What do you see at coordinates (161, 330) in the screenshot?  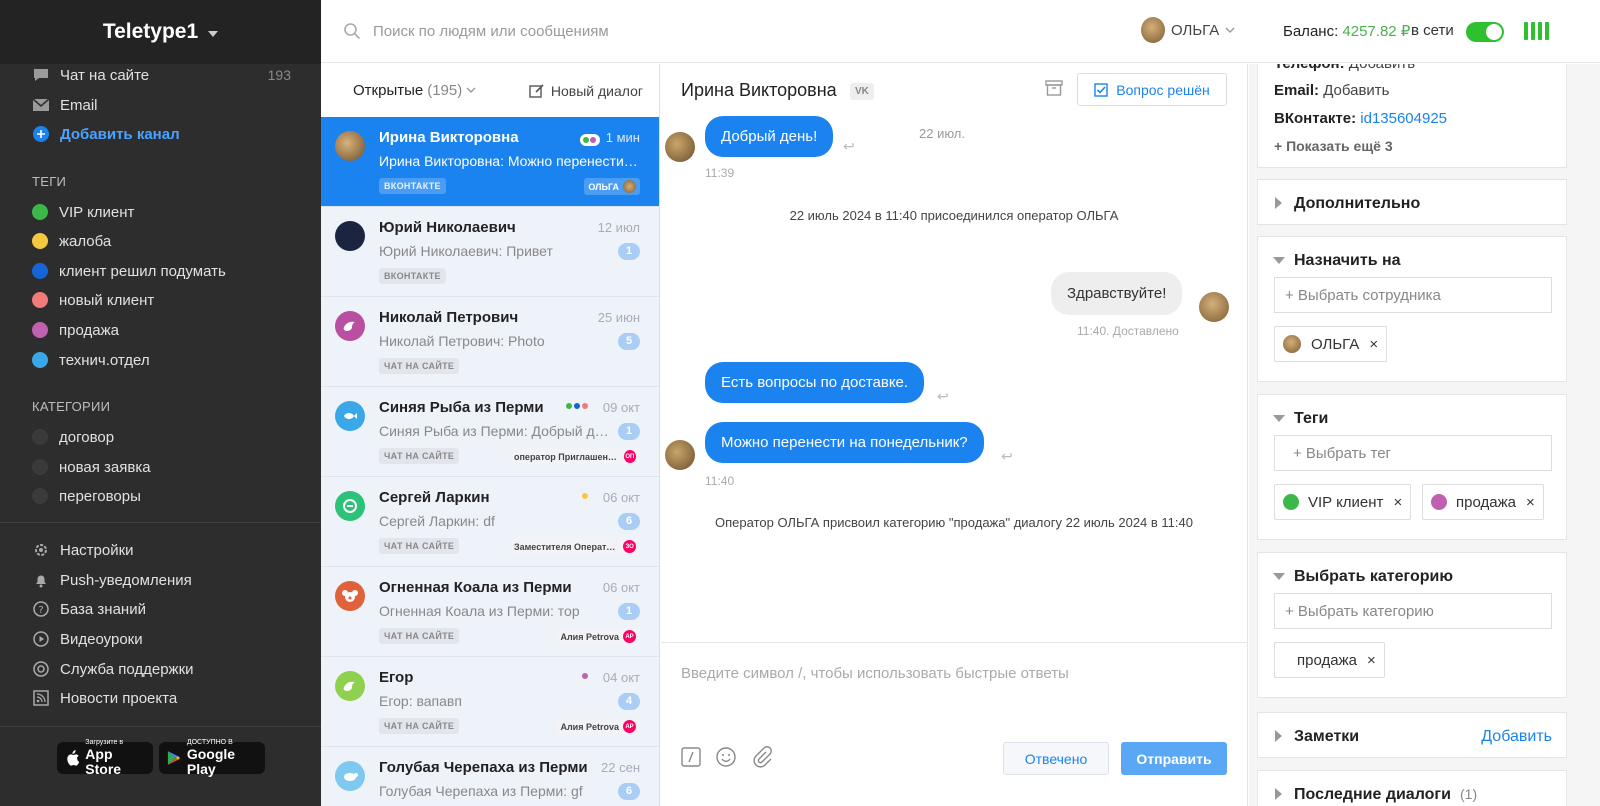 I see `sidebar-tag-sale: продажа` at bounding box center [161, 330].